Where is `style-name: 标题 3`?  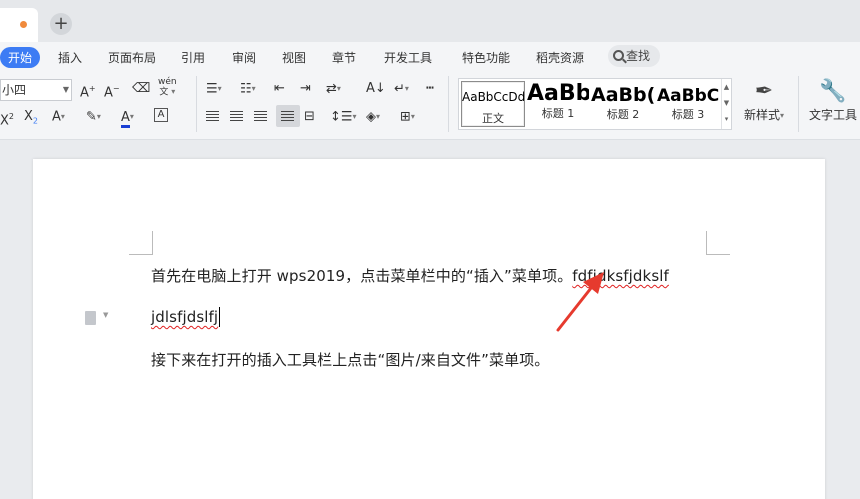 style-name: 标题 3 is located at coordinates (688, 114).